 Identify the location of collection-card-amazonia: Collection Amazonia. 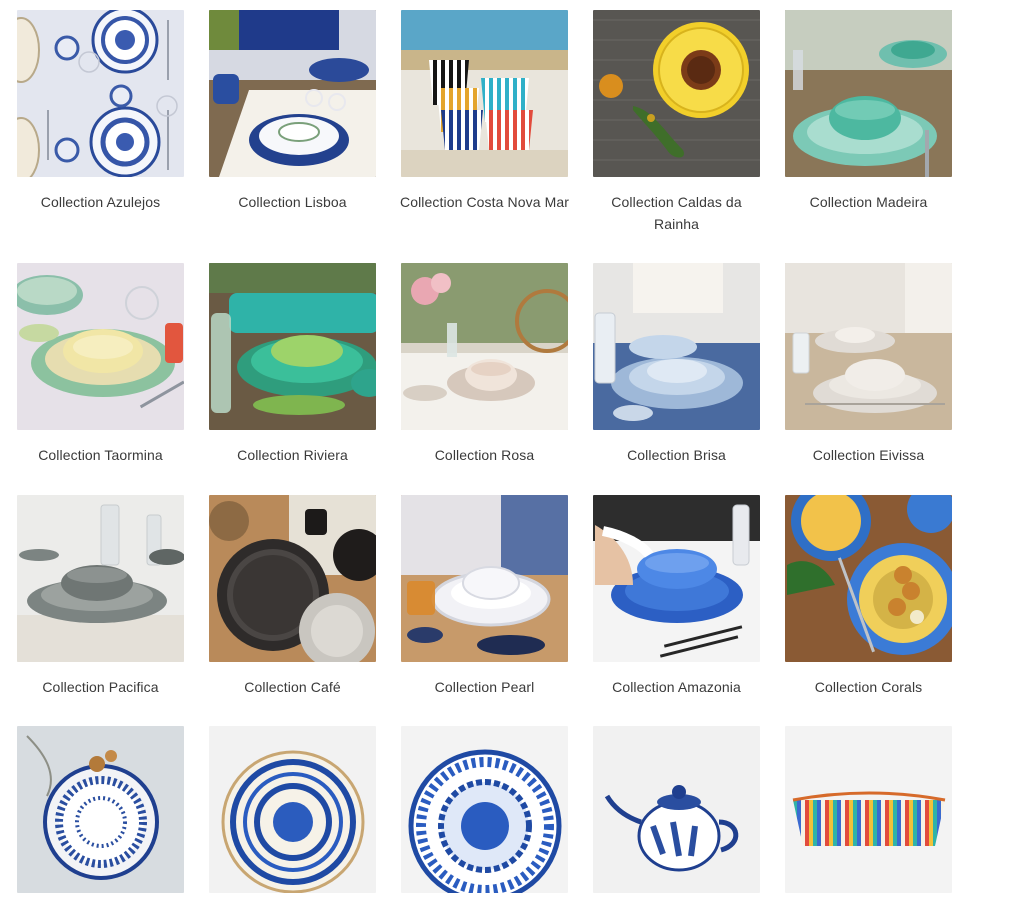
(676, 596).